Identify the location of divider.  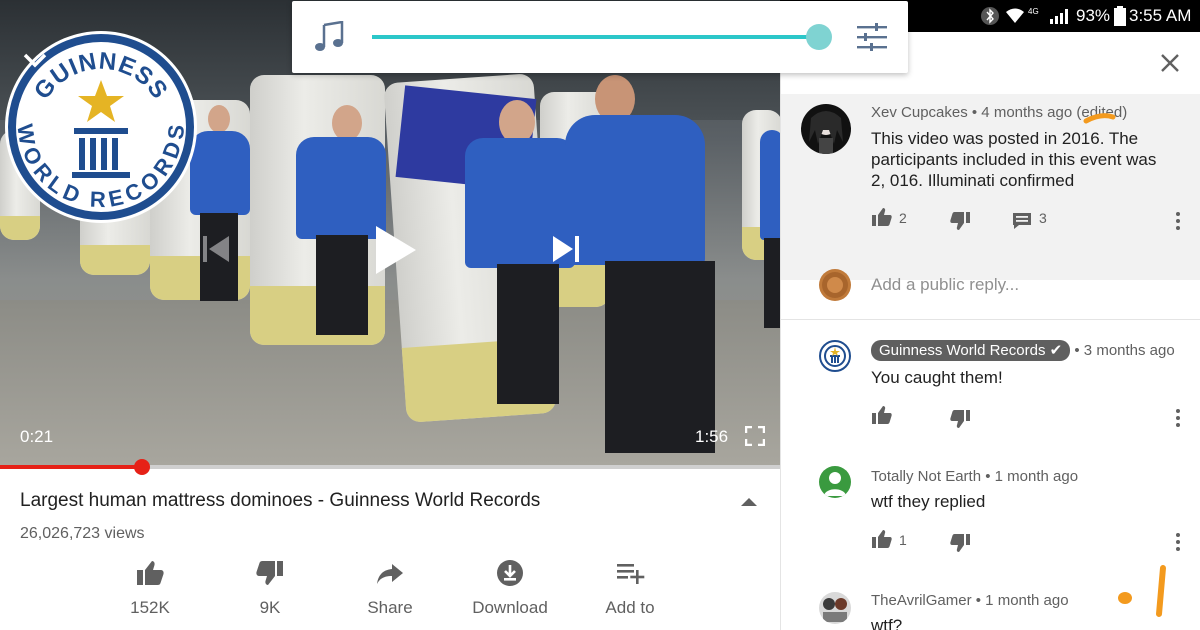
(990, 319).